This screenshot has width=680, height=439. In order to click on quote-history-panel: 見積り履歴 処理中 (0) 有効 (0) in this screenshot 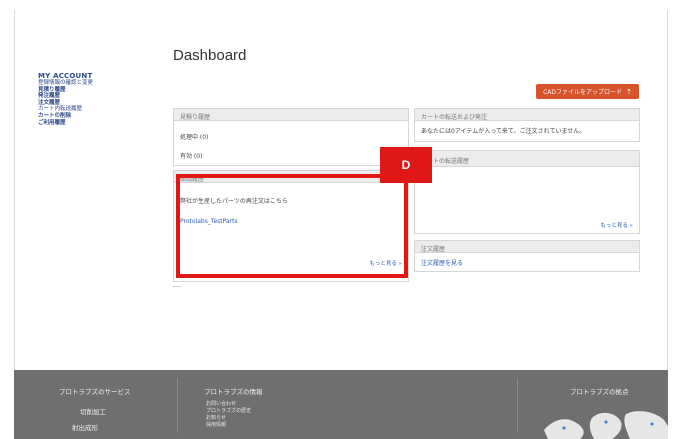, I will do `click(291, 137)`.